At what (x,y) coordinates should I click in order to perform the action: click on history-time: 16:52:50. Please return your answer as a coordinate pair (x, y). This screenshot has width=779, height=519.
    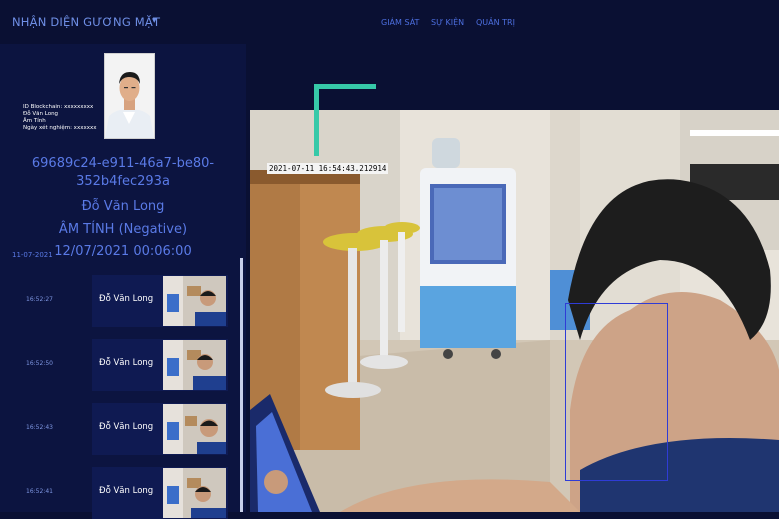
    Looking at the image, I should click on (39, 363).